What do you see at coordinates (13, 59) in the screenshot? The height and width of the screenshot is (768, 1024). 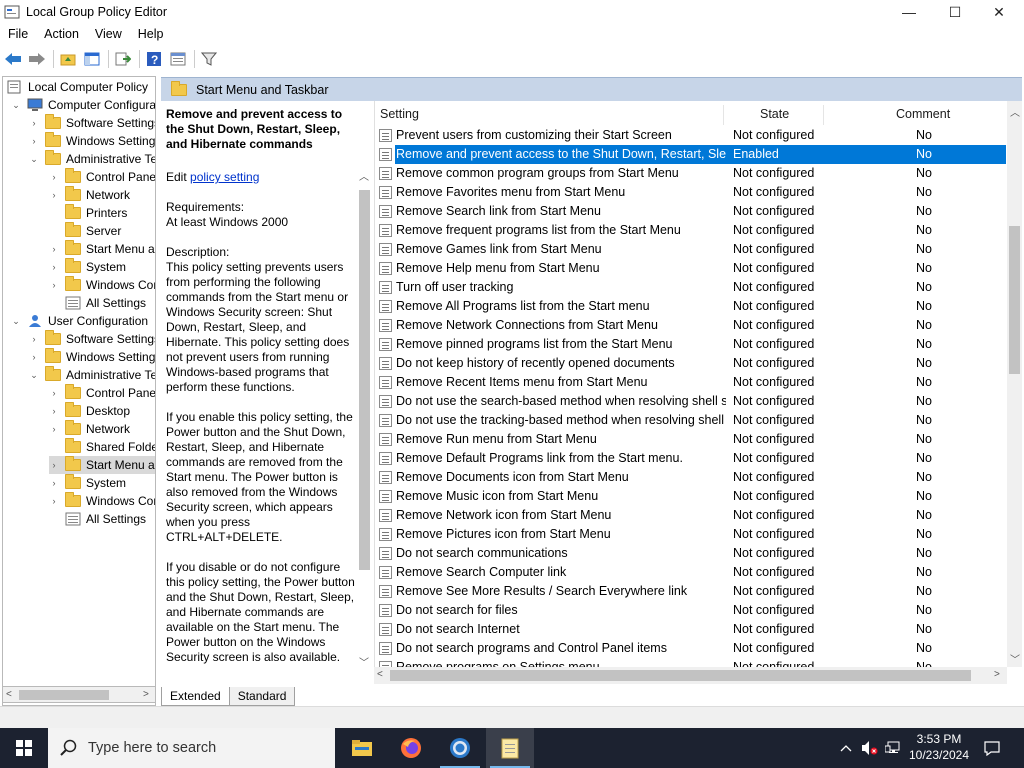 I see `back-button` at bounding box center [13, 59].